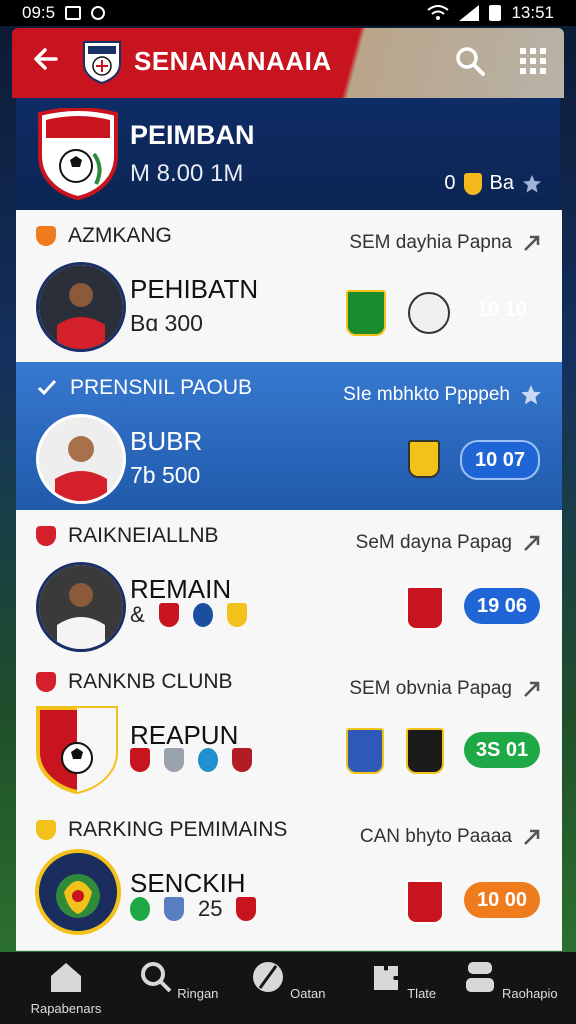  What do you see at coordinates (39, 12) in the screenshot?
I see `status-time-left: 09:5` at bounding box center [39, 12].